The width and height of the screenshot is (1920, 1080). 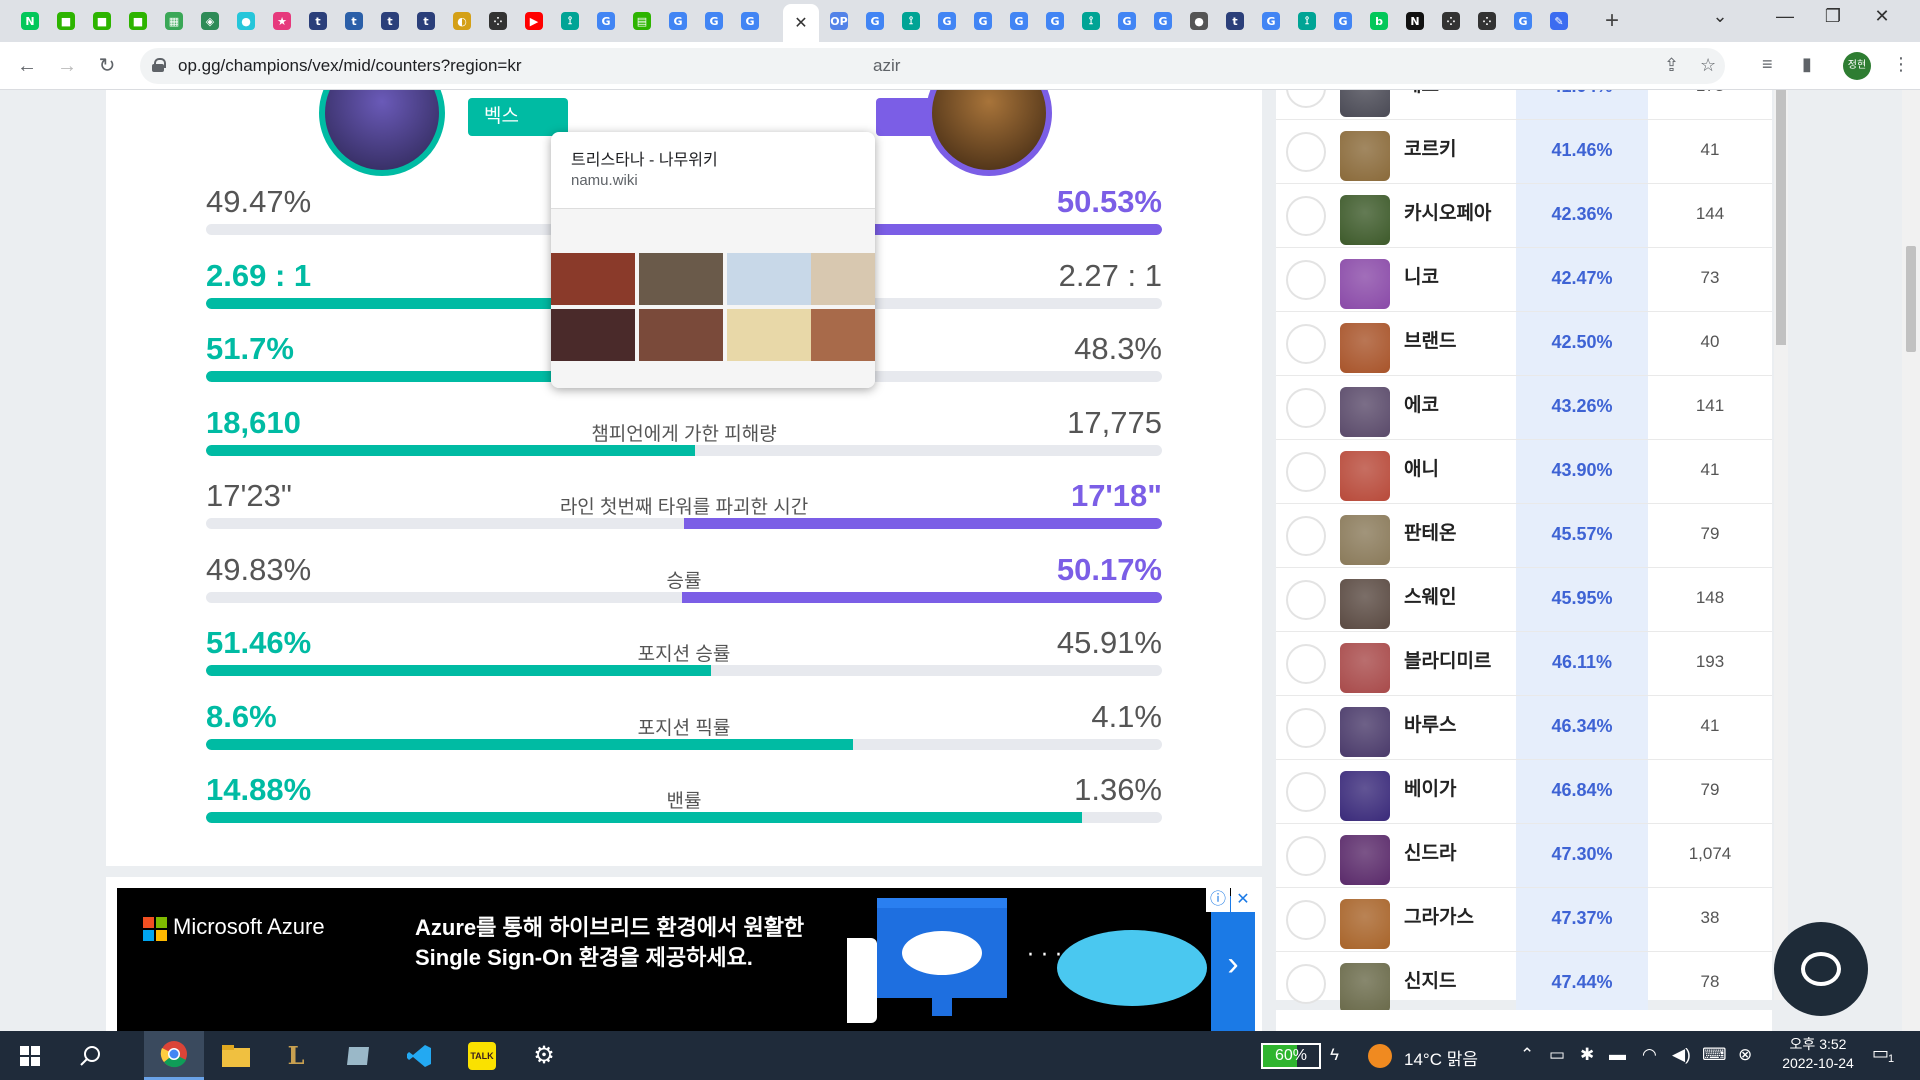 I want to click on bookmark-star-icon: ☆, so click(x=1708, y=65).